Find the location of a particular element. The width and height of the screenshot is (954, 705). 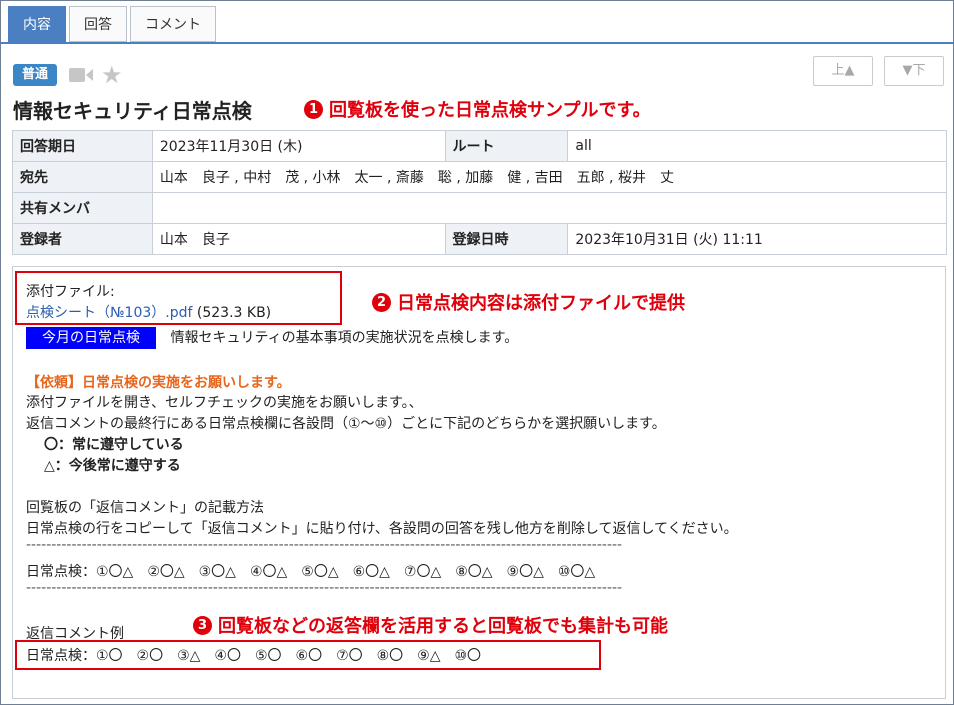

tab-answer: 回答 is located at coordinates (98, 24).